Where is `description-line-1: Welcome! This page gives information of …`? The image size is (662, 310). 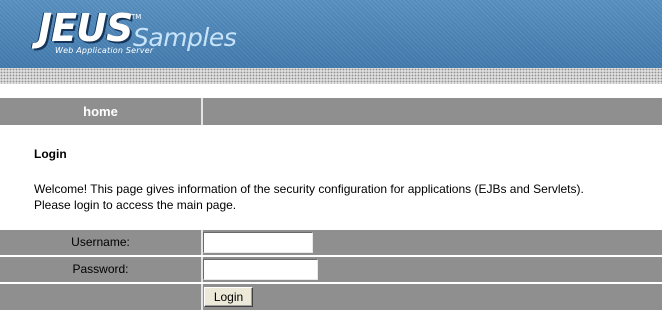 description-line-1: Welcome! This page gives information of … is located at coordinates (309, 189).